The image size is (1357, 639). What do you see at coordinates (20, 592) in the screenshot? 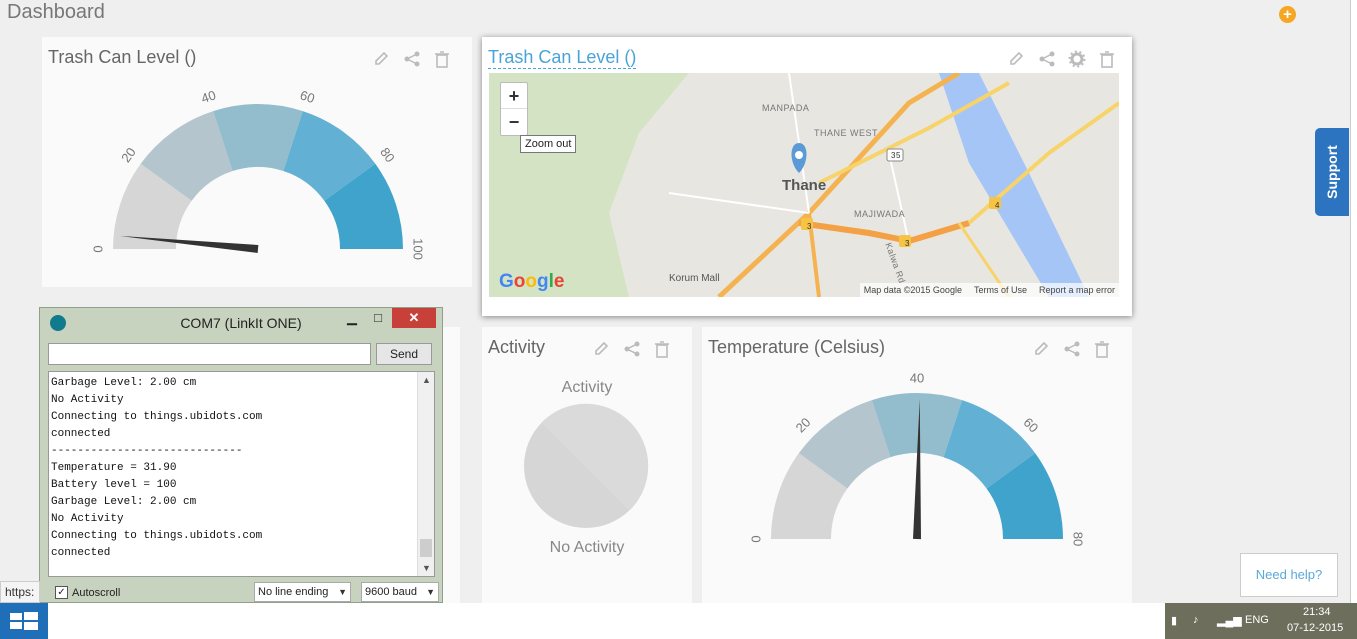
I see `status-url: https:` at bounding box center [20, 592].